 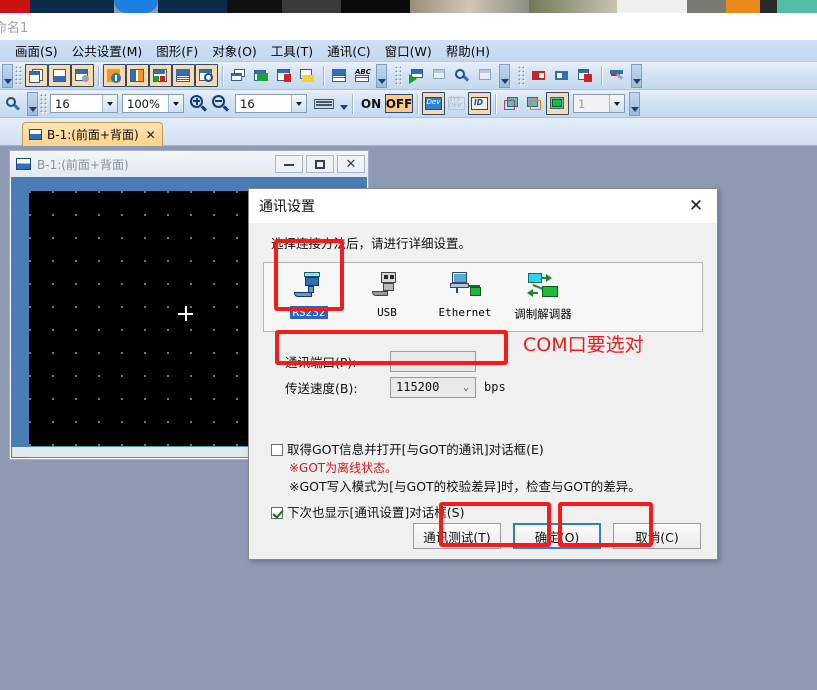 What do you see at coordinates (462, 75) in the screenshot?
I see `simulator-settings-icon` at bounding box center [462, 75].